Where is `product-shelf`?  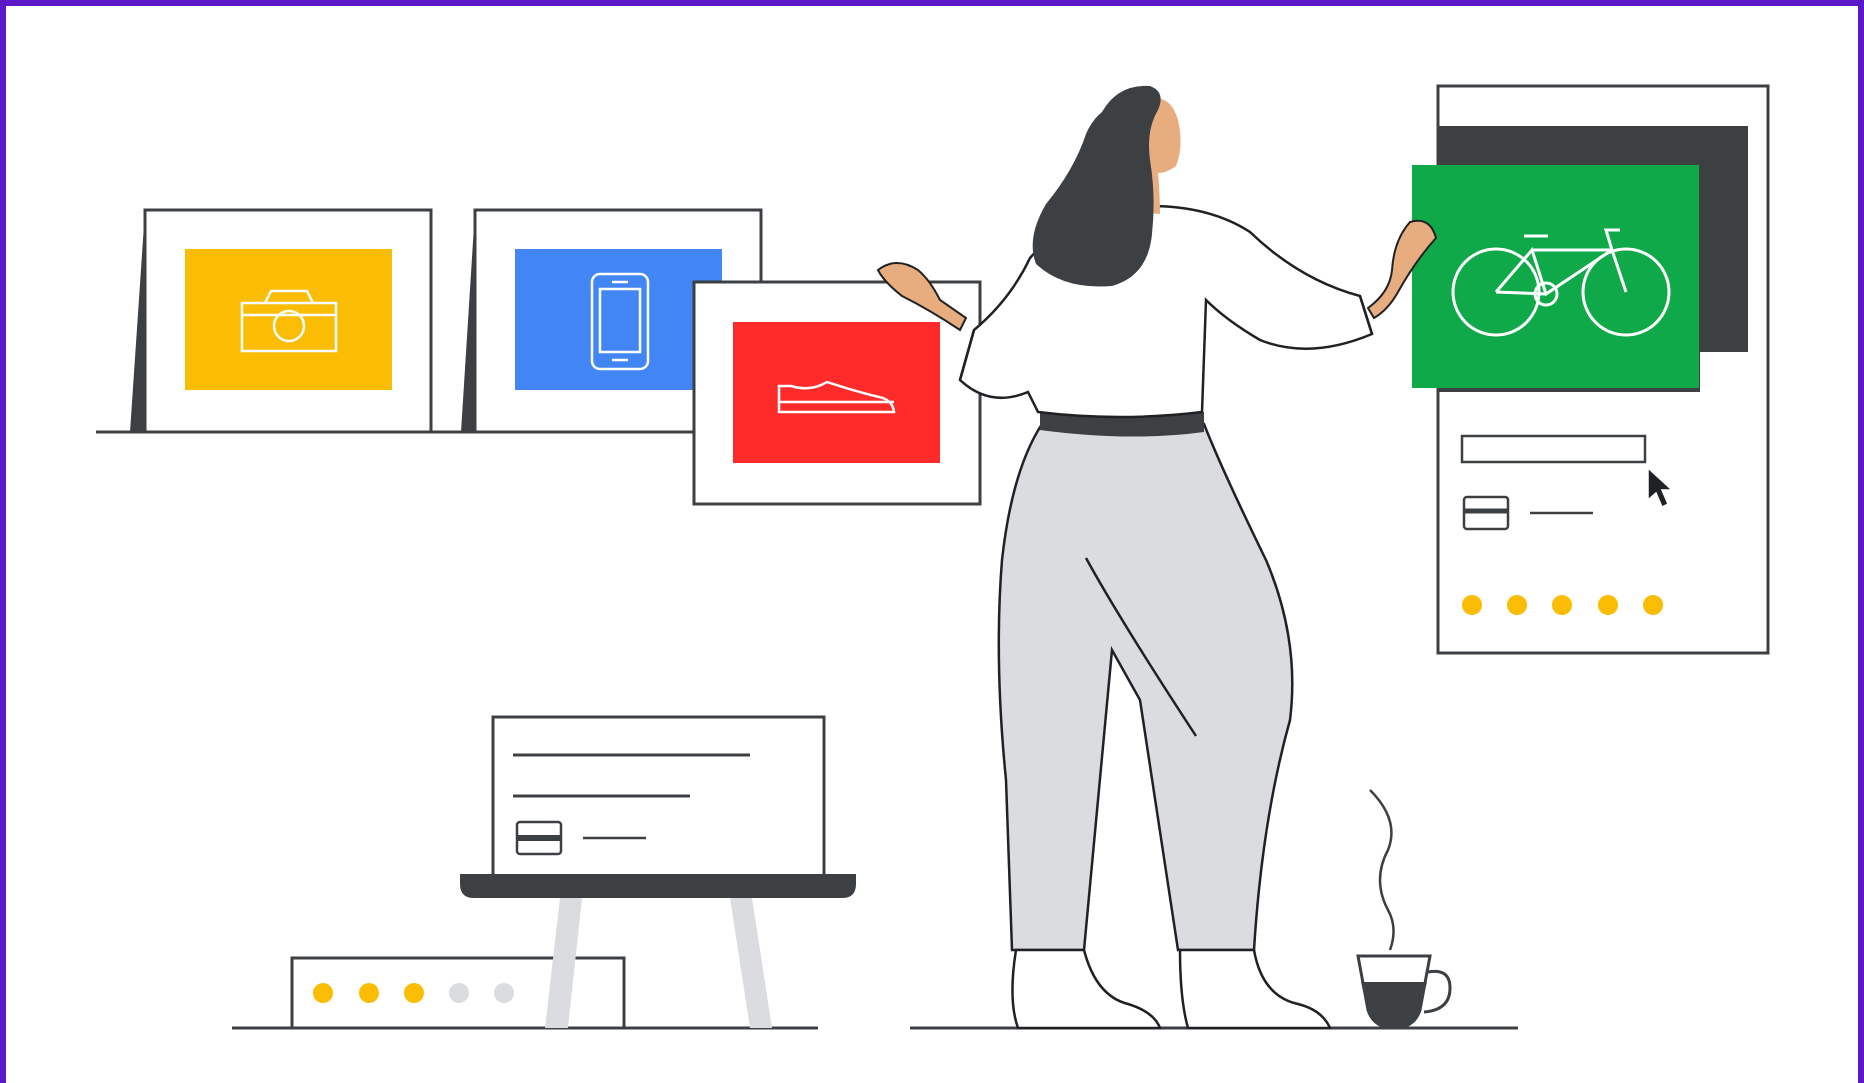 product-shelf is located at coordinates (429, 321).